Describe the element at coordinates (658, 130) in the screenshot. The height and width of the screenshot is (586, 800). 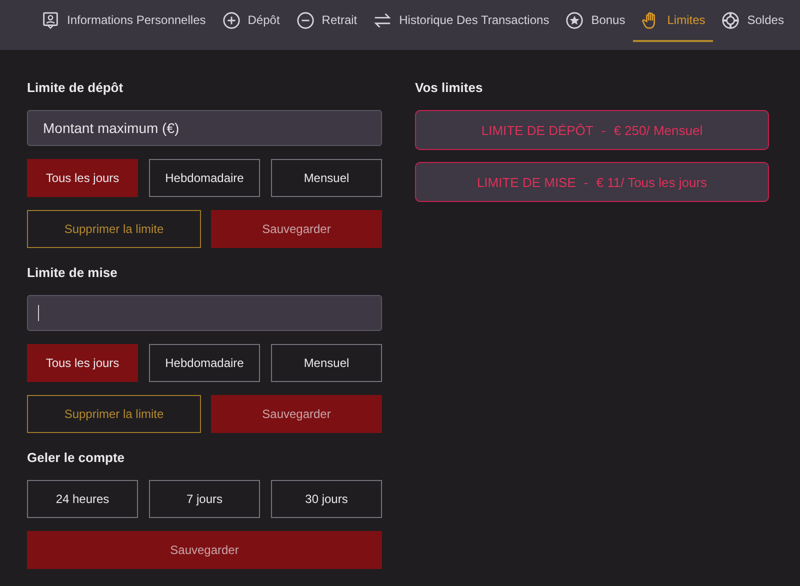
I see `limit-value: € 250/ Mensuel` at that location.